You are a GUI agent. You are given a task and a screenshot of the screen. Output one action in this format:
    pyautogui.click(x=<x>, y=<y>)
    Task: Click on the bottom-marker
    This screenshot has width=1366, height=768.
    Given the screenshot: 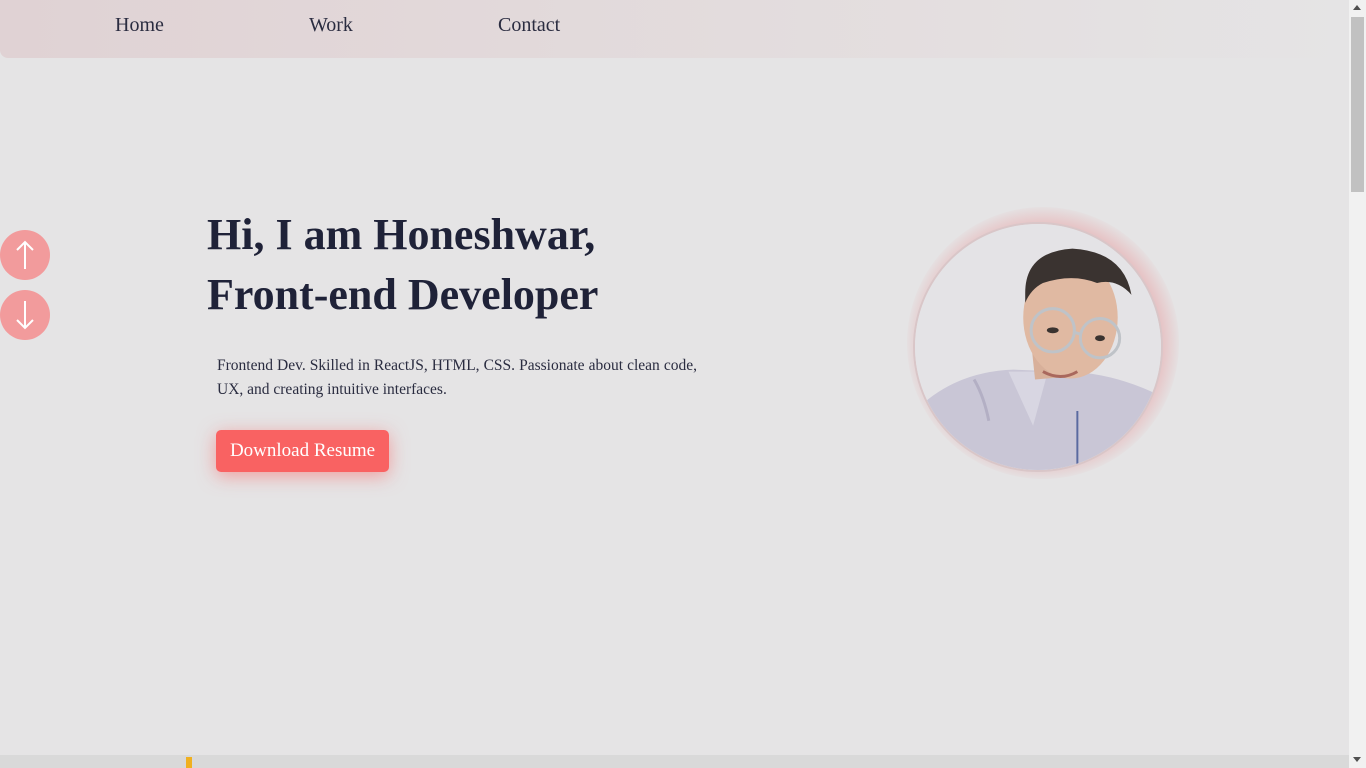 What is the action you would take?
    pyautogui.click(x=189, y=762)
    